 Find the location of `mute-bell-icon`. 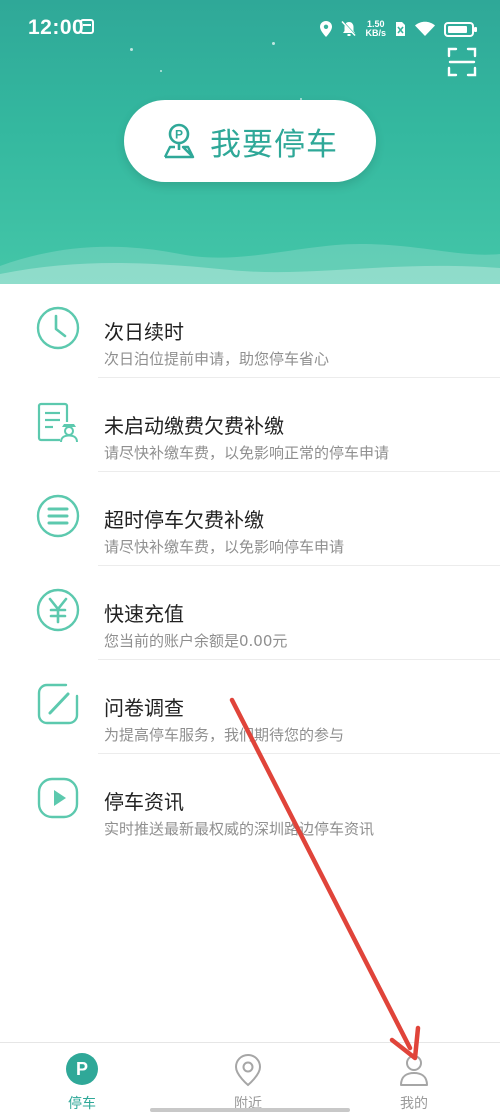

mute-bell-icon is located at coordinates (349, 28).